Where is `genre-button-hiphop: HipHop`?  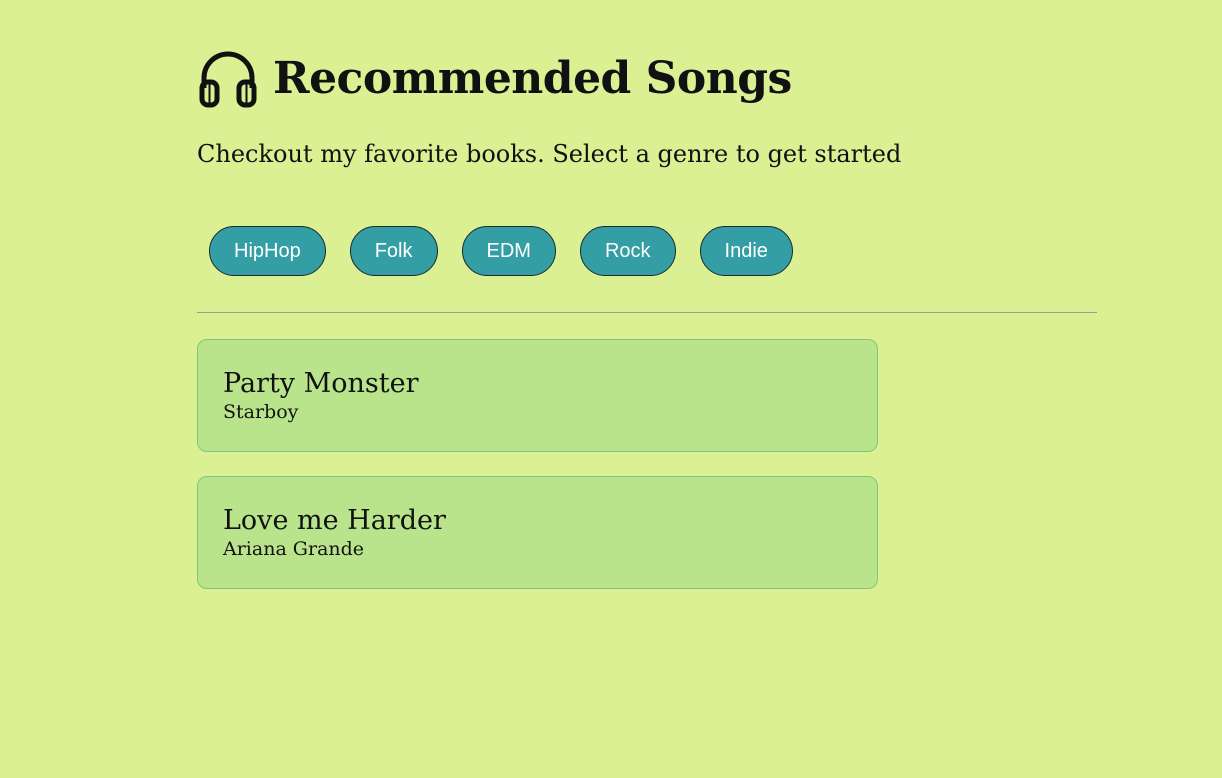
genre-button-hiphop: HipHop is located at coordinates (267, 251).